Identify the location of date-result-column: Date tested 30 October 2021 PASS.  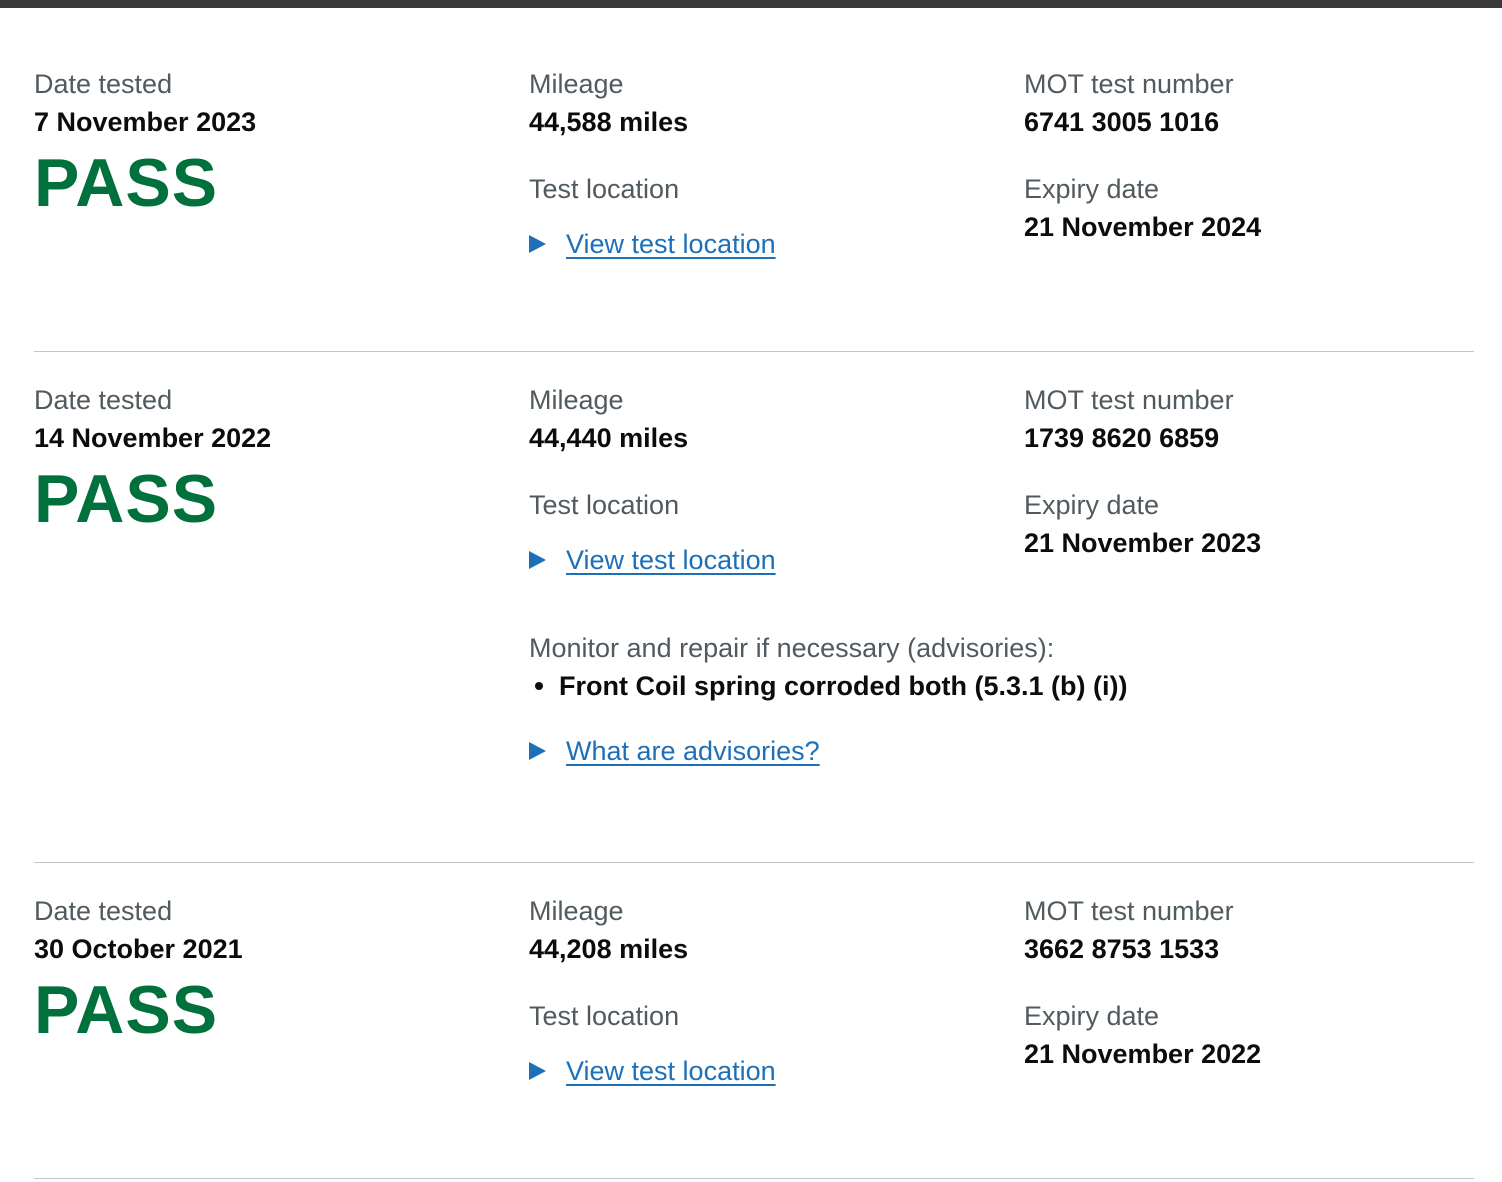
(274, 970).